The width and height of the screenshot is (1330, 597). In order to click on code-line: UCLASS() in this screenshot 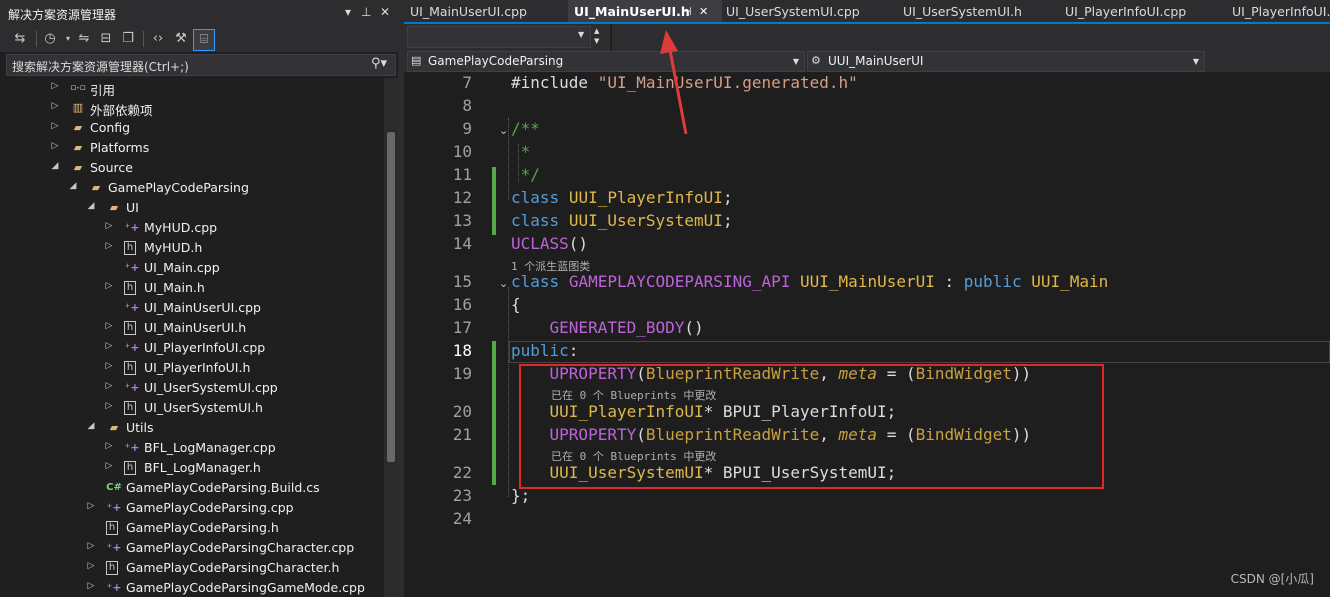, I will do `click(549, 243)`.